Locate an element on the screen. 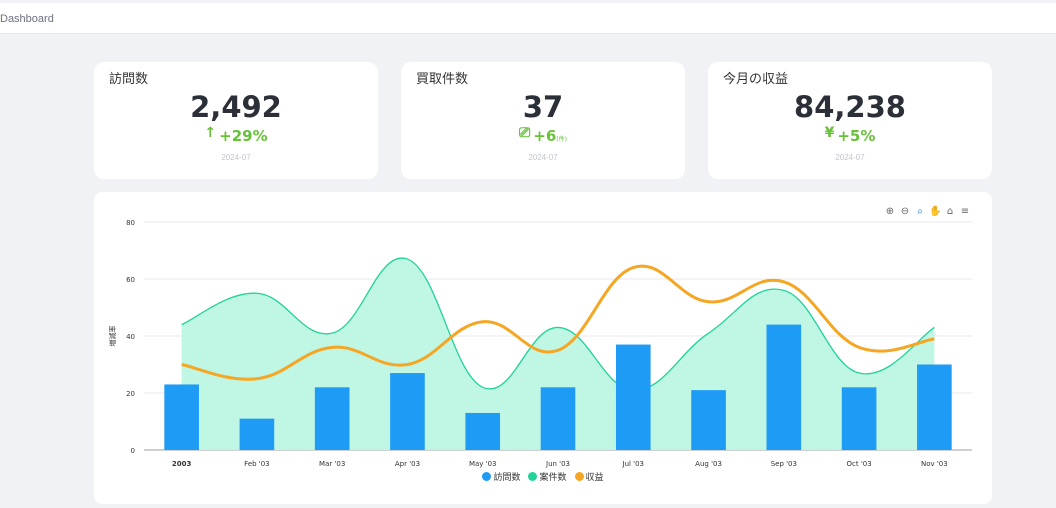 The height and width of the screenshot is (508, 1056). visits-card: 訪問数 2,492 ↑ +29% 2024-07 is located at coordinates (236, 120).